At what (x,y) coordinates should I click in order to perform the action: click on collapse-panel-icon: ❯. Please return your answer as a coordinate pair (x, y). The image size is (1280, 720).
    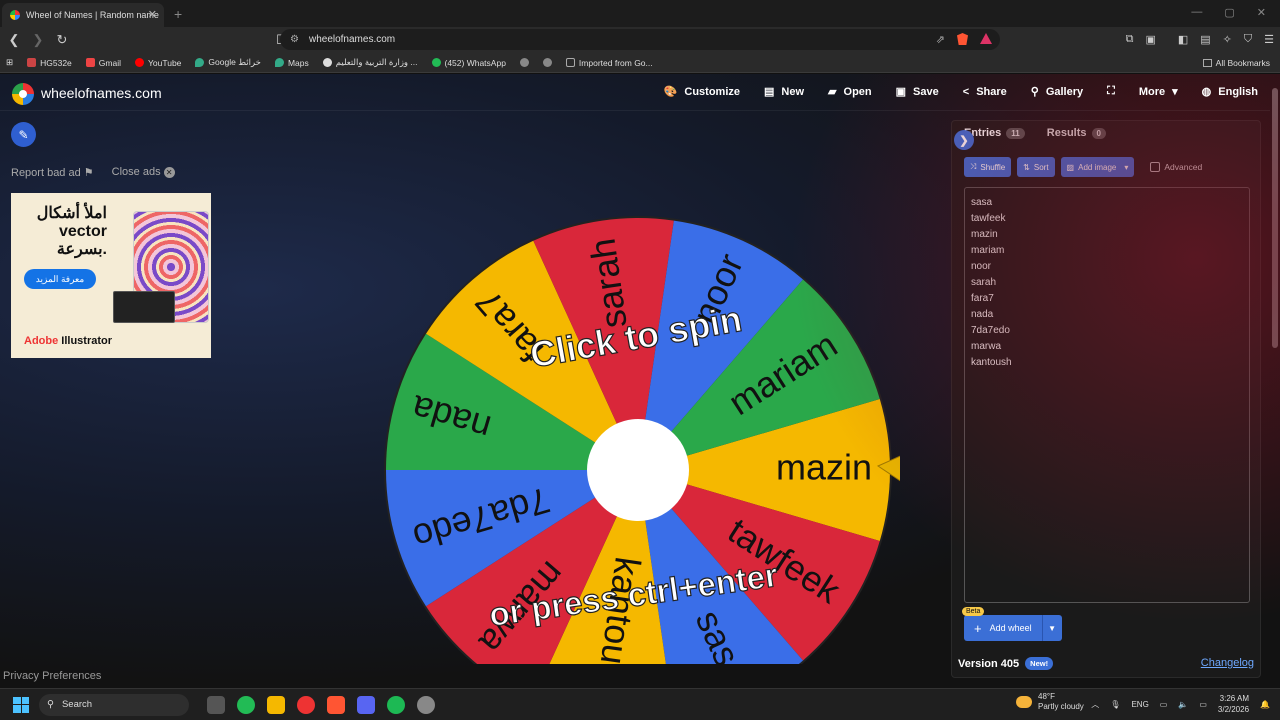
    Looking at the image, I should click on (964, 140).